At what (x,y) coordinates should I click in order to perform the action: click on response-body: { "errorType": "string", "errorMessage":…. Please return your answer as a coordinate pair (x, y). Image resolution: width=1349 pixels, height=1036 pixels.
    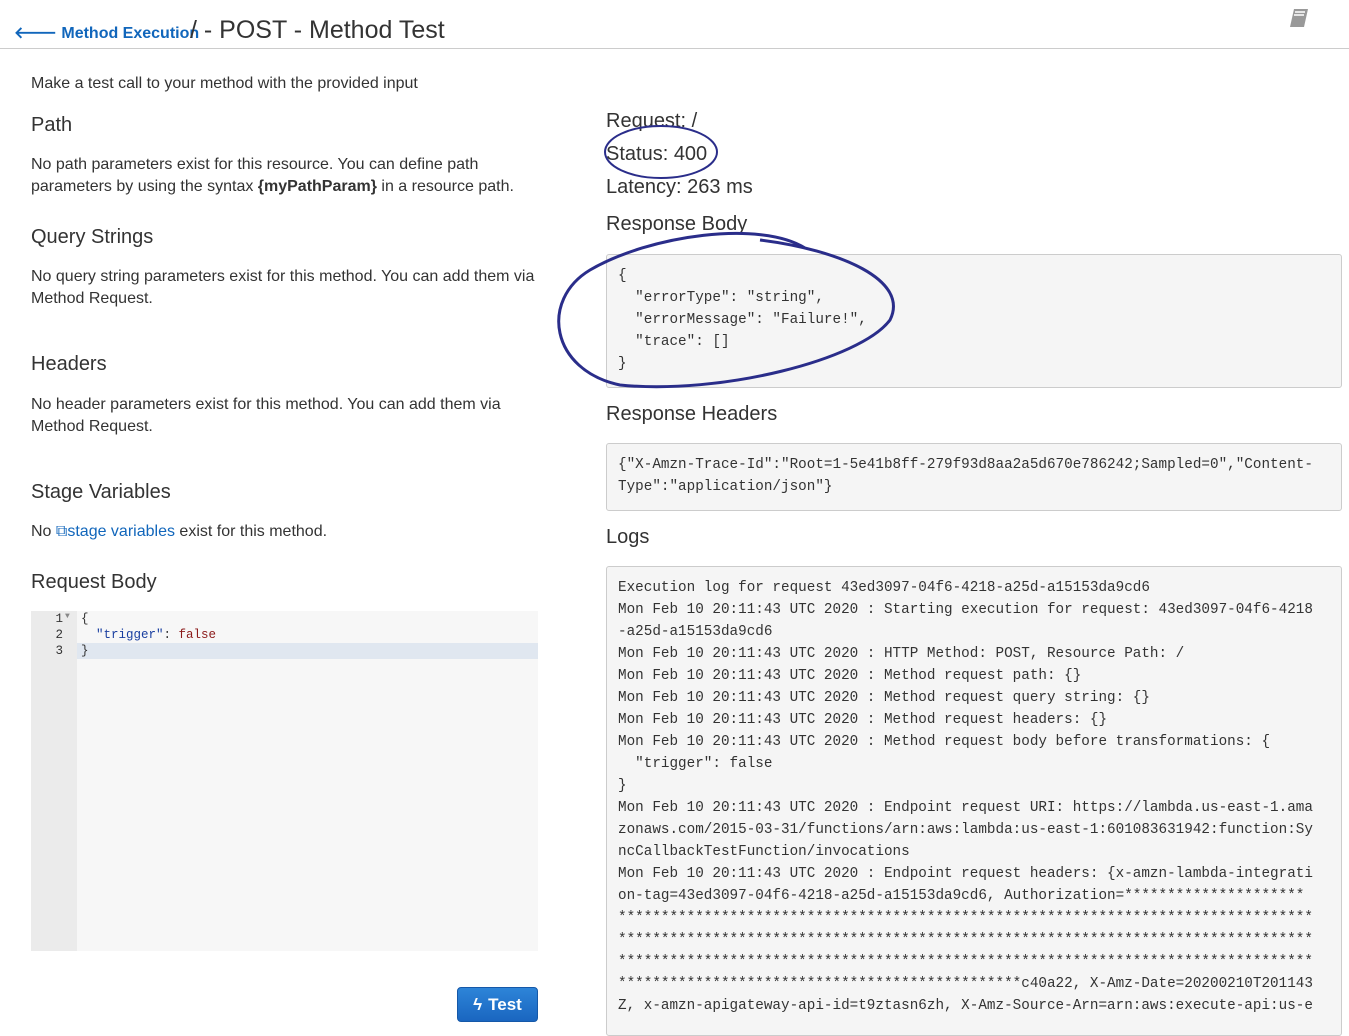
    Looking at the image, I should click on (974, 321).